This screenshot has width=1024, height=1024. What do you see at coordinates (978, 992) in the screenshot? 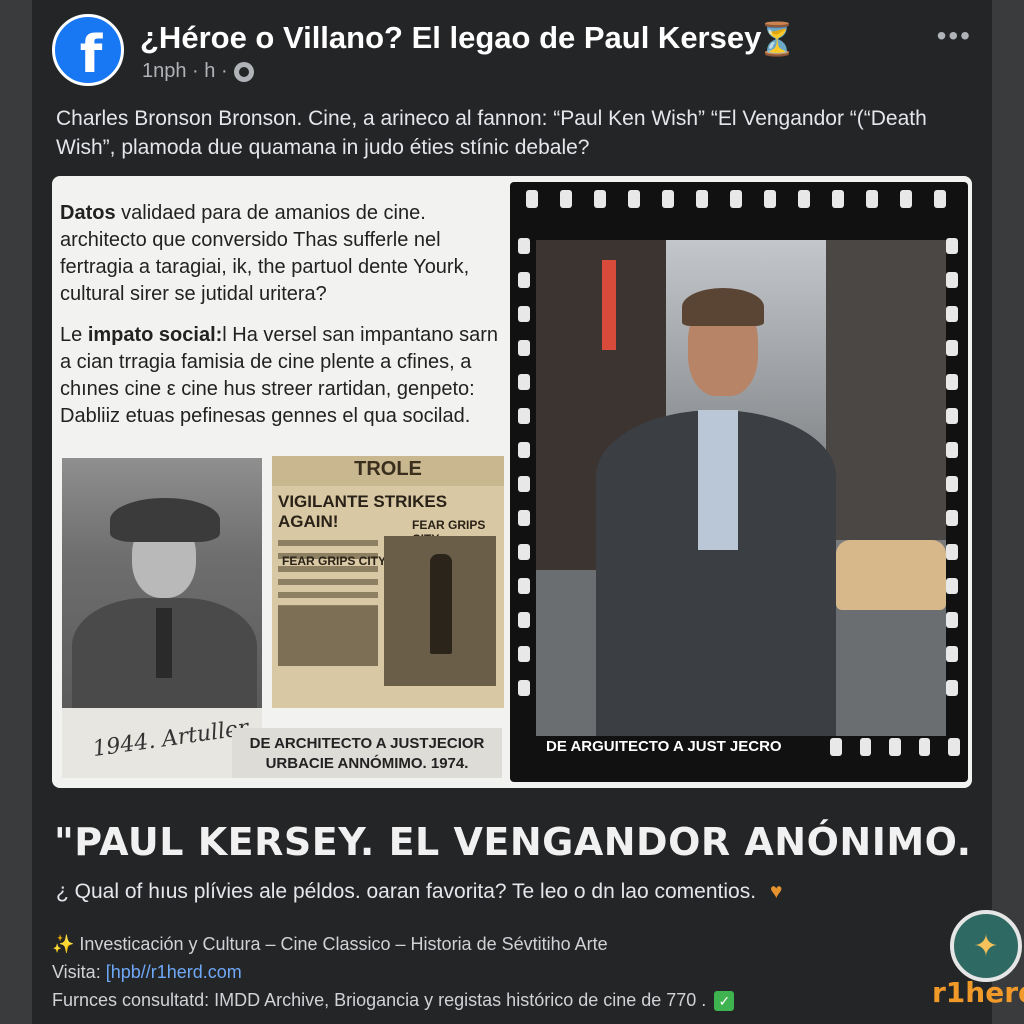
I see `brand-name: r1herd` at bounding box center [978, 992].